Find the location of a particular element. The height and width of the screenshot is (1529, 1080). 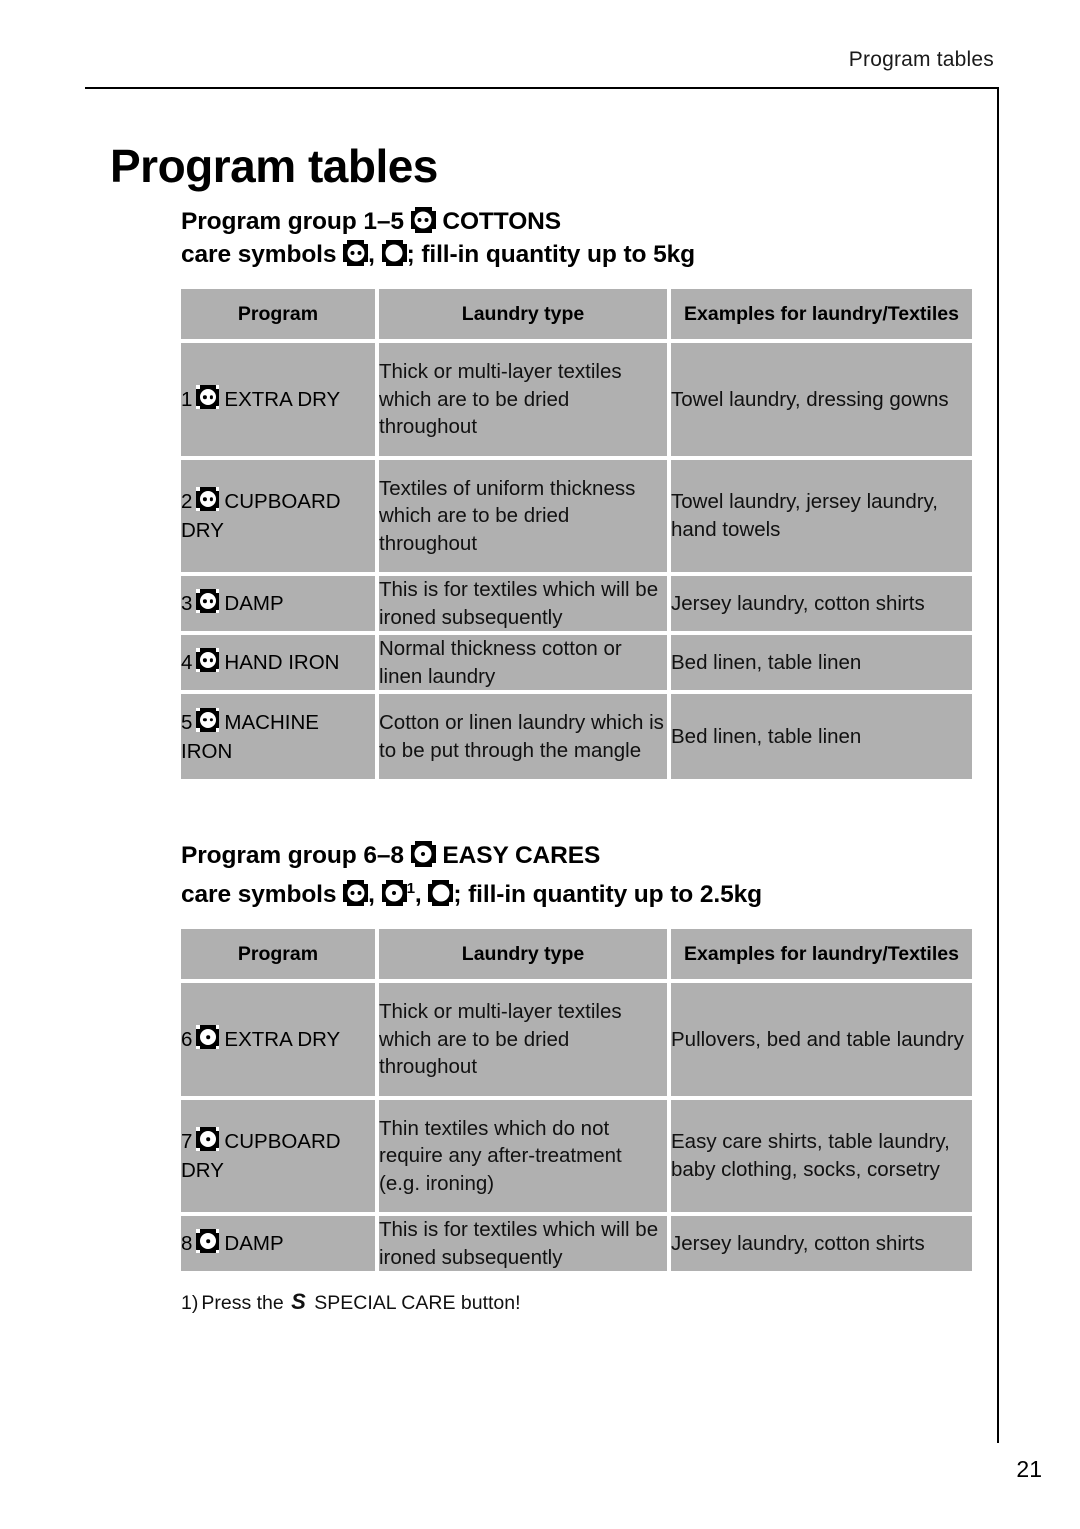

cell-program: 8 DAMP is located at coordinates (278, 1244).